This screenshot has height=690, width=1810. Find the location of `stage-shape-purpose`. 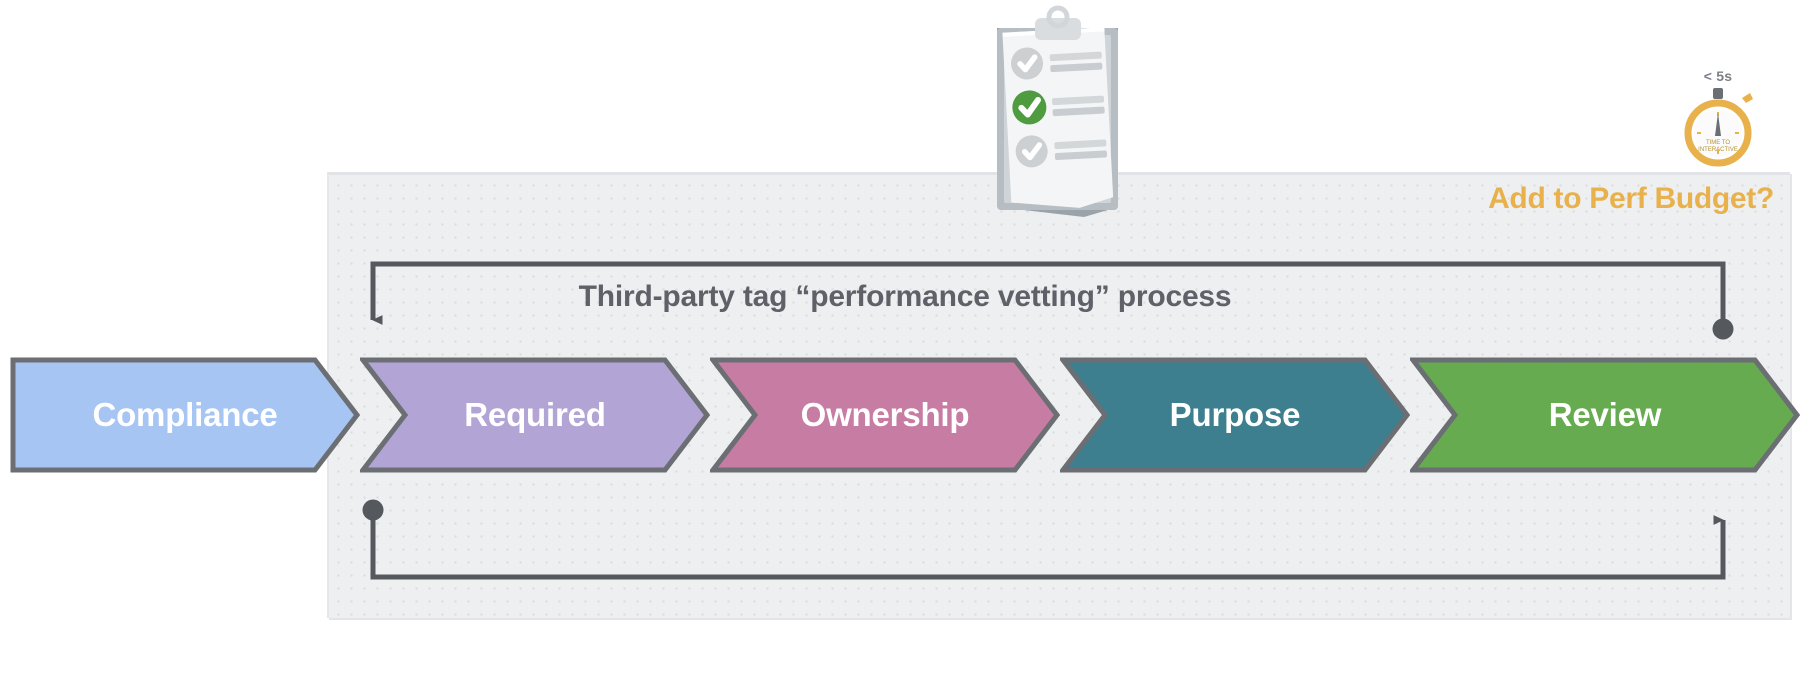

stage-shape-purpose is located at coordinates (1235, 415).